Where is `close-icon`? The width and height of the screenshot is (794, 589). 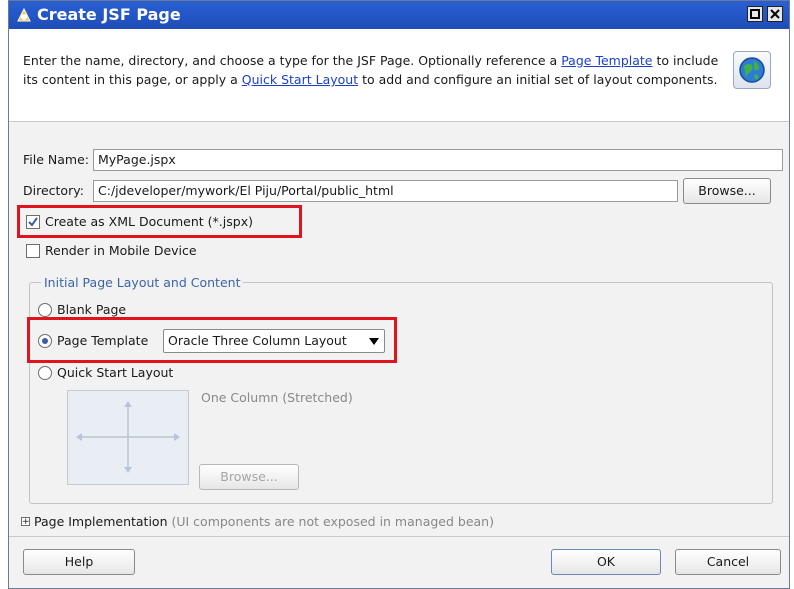 close-icon is located at coordinates (775, 14).